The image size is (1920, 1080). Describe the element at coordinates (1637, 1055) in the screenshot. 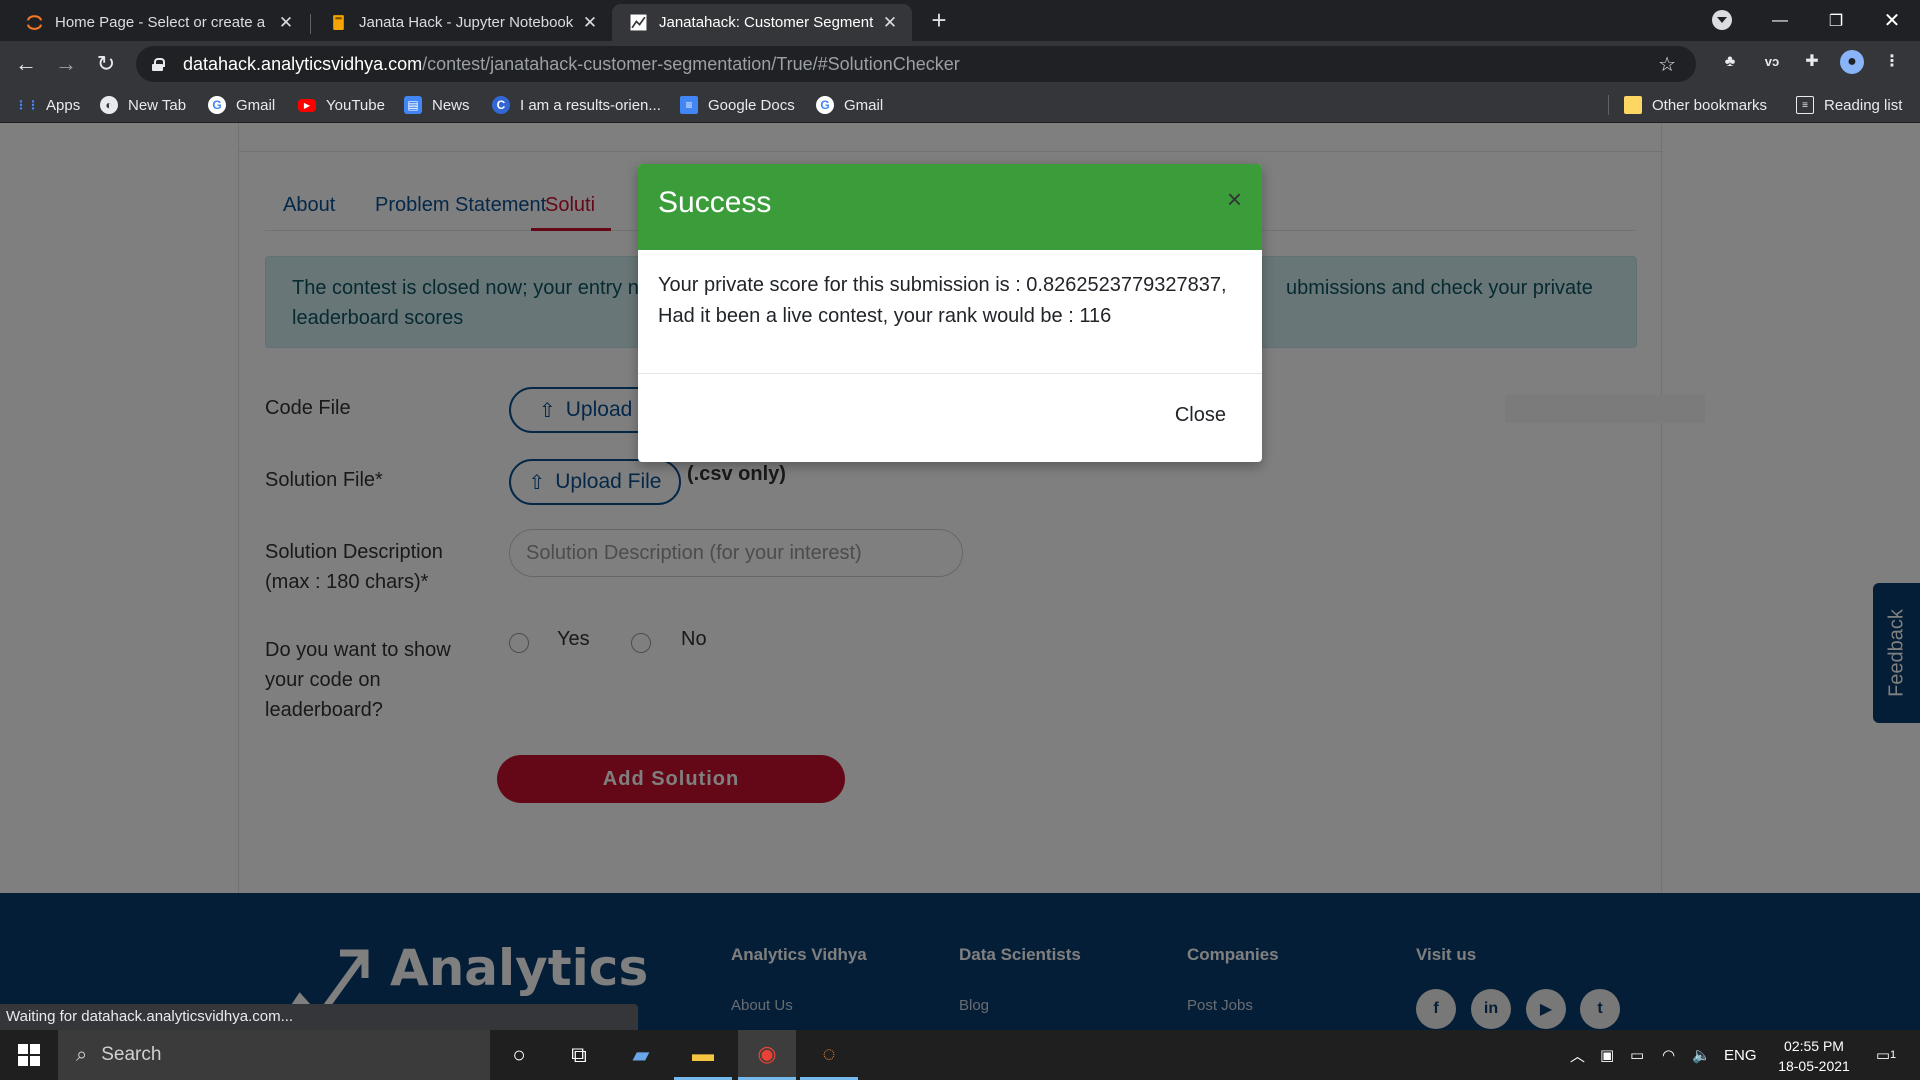

I see `battery-icon: ▭` at that location.